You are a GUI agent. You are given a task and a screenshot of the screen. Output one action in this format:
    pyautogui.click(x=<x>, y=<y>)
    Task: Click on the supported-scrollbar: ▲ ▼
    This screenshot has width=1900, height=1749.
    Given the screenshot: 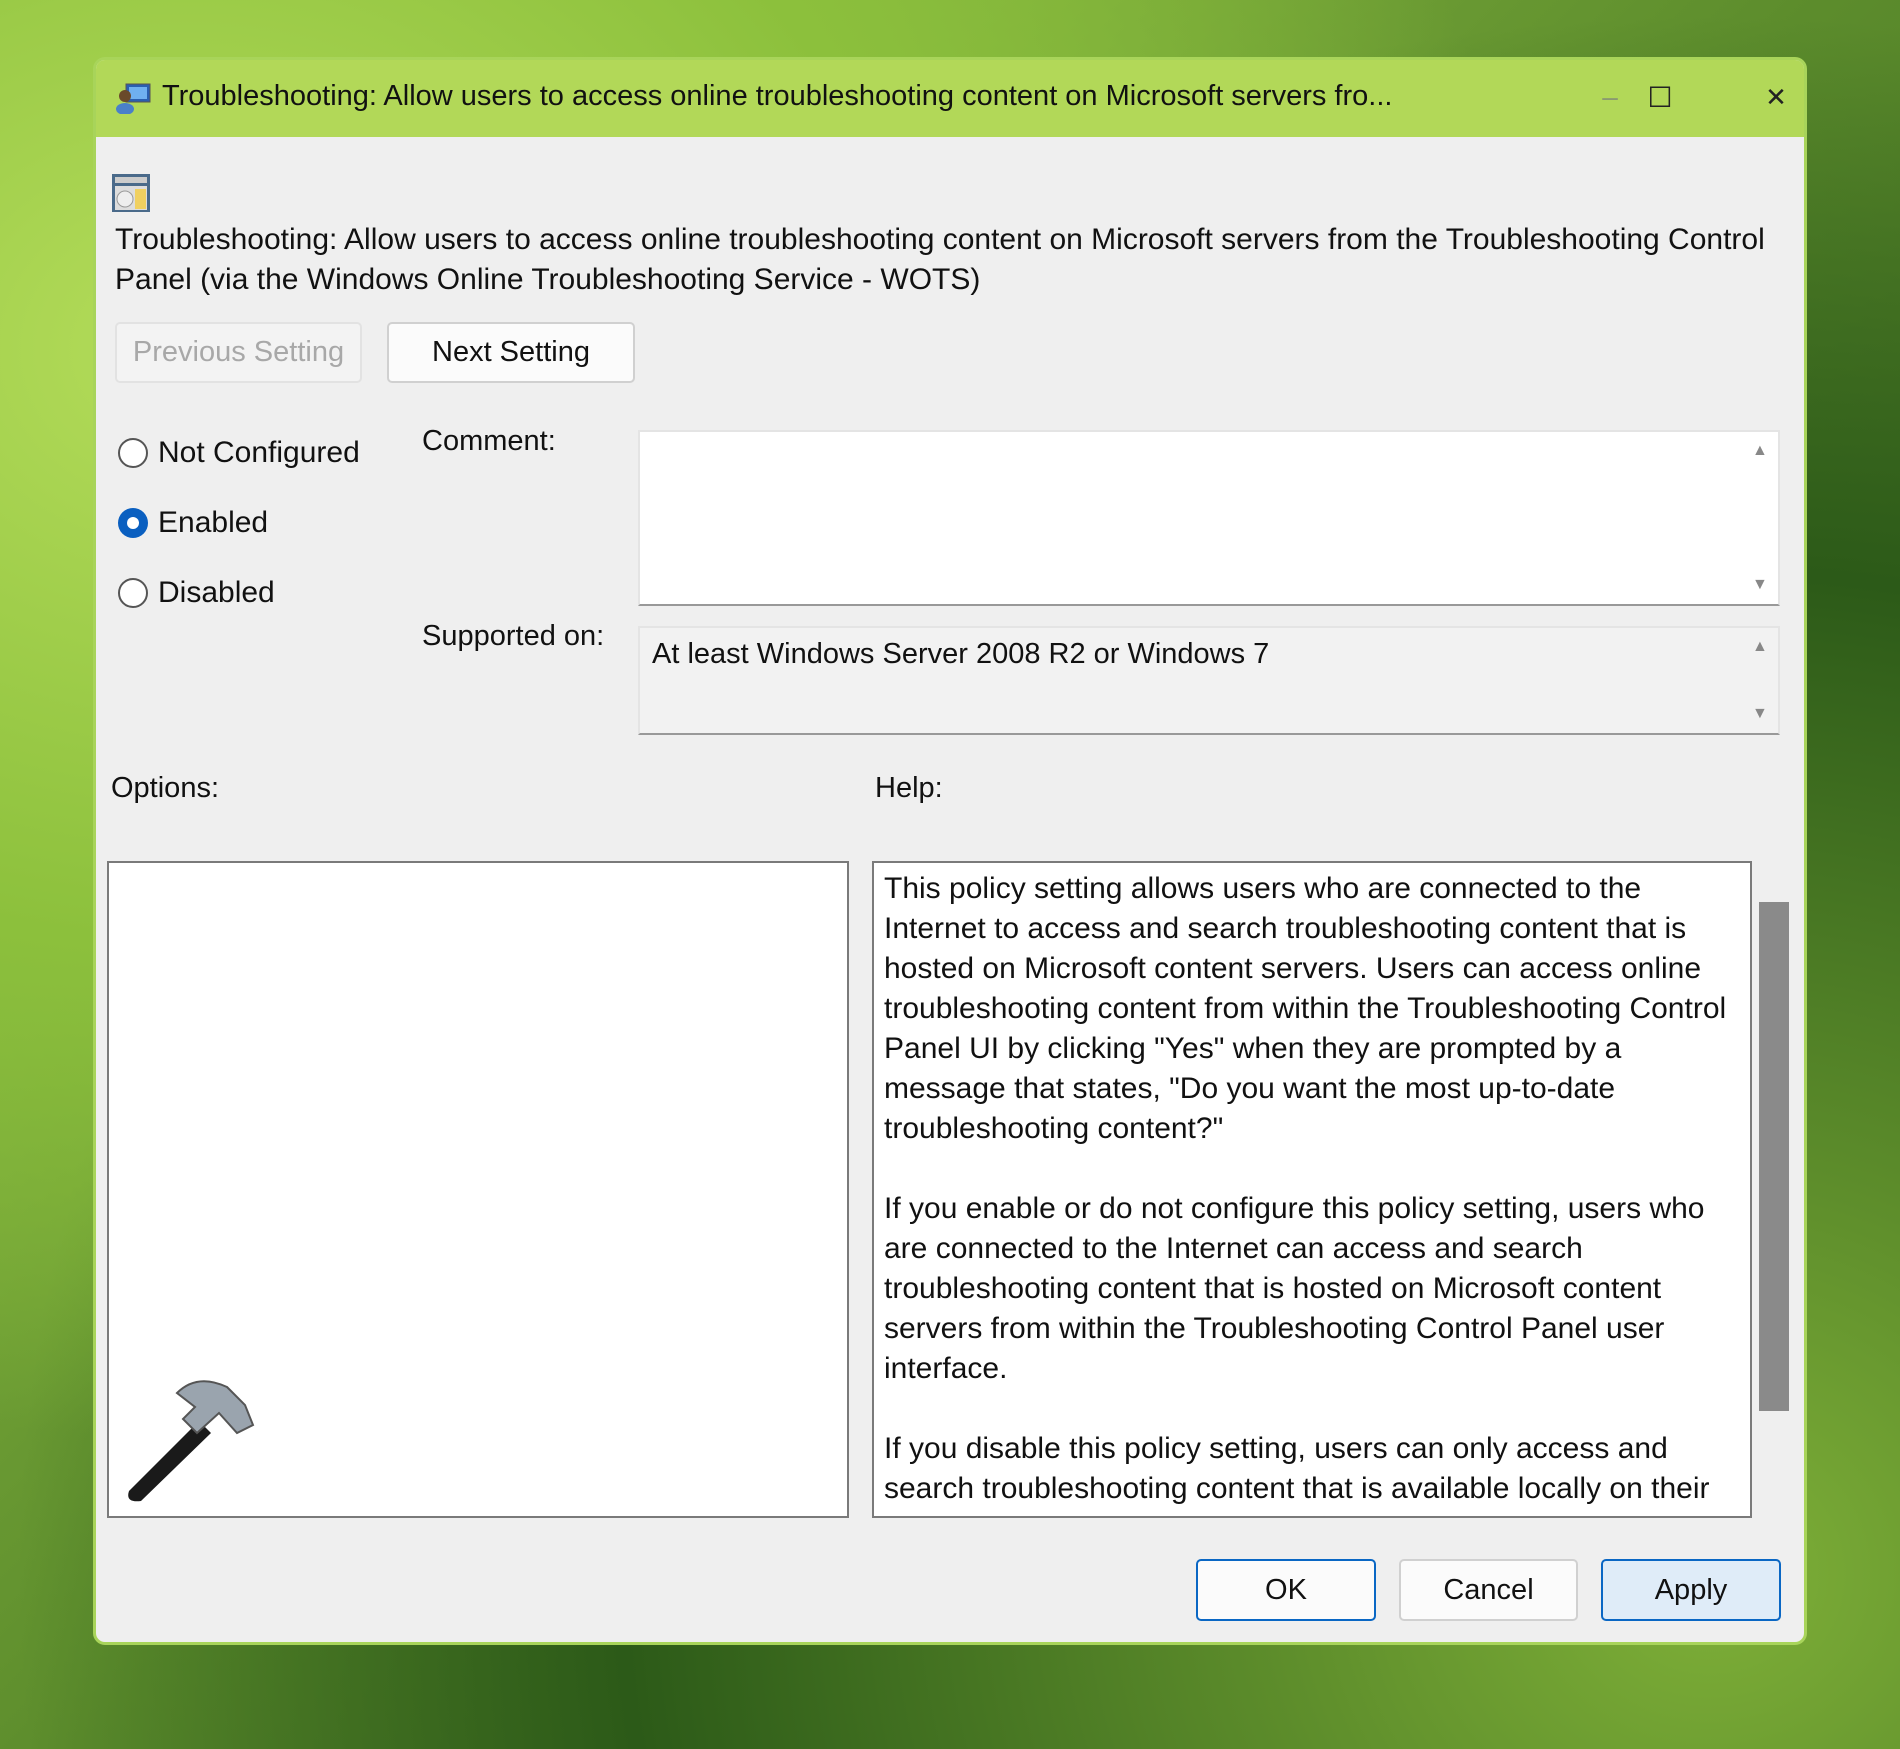 What is the action you would take?
    pyautogui.click(x=1760, y=680)
    